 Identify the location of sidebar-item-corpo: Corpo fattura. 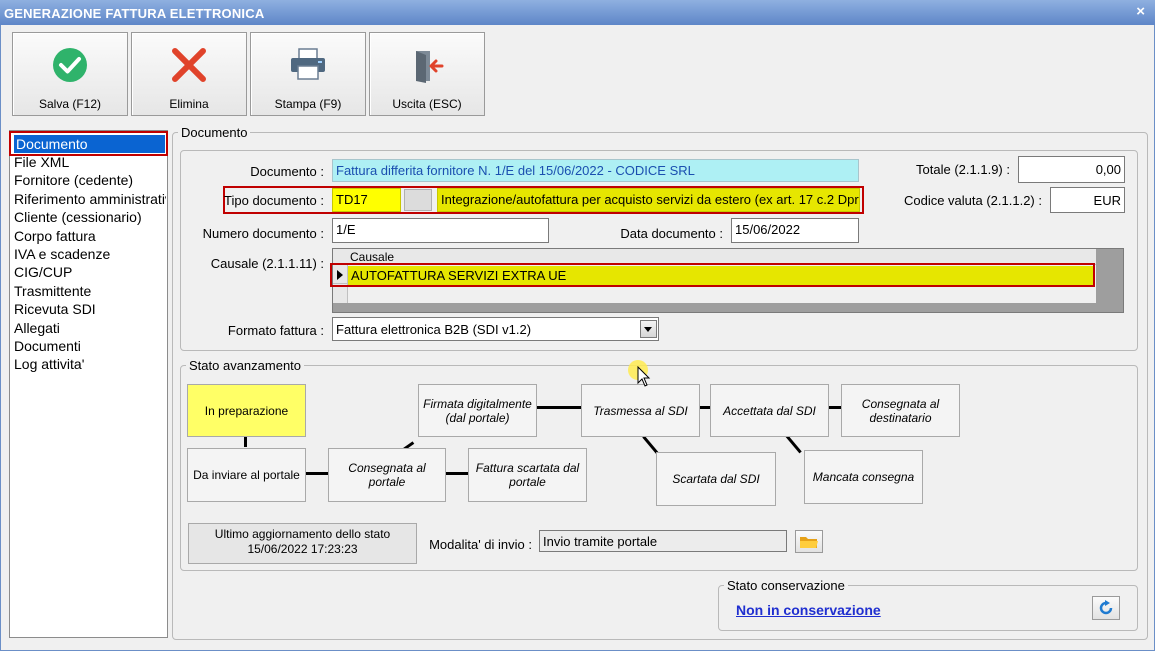
(91, 236).